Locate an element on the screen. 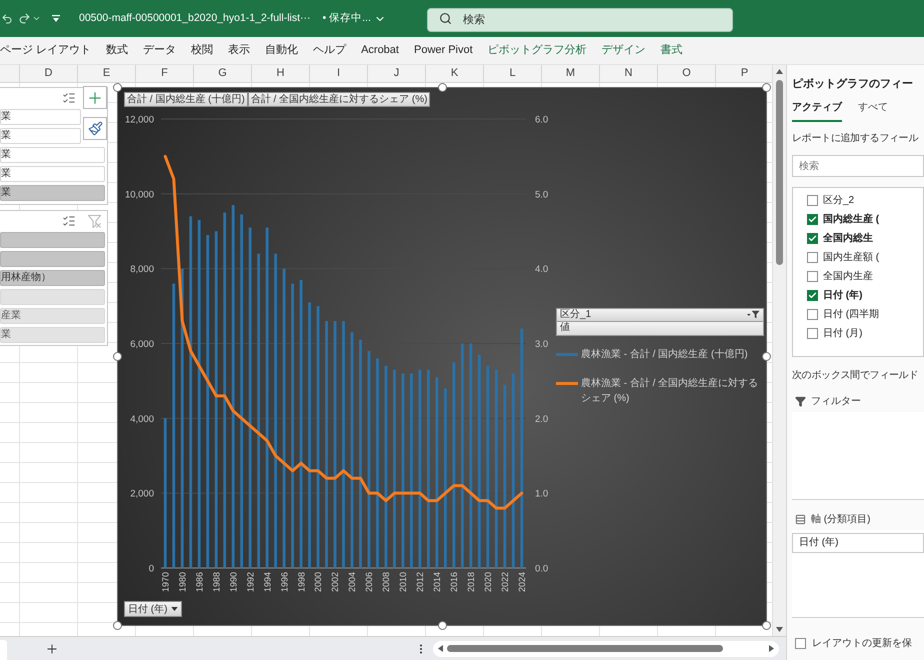 This screenshot has width=924, height=660. ribbon-tab: ページ レイアウト is located at coordinates (46, 50).